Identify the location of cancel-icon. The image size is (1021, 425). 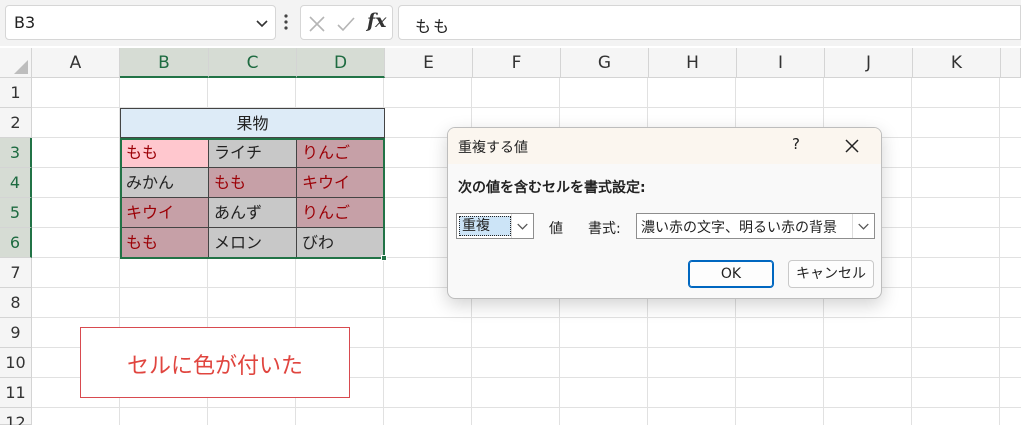
(317, 24).